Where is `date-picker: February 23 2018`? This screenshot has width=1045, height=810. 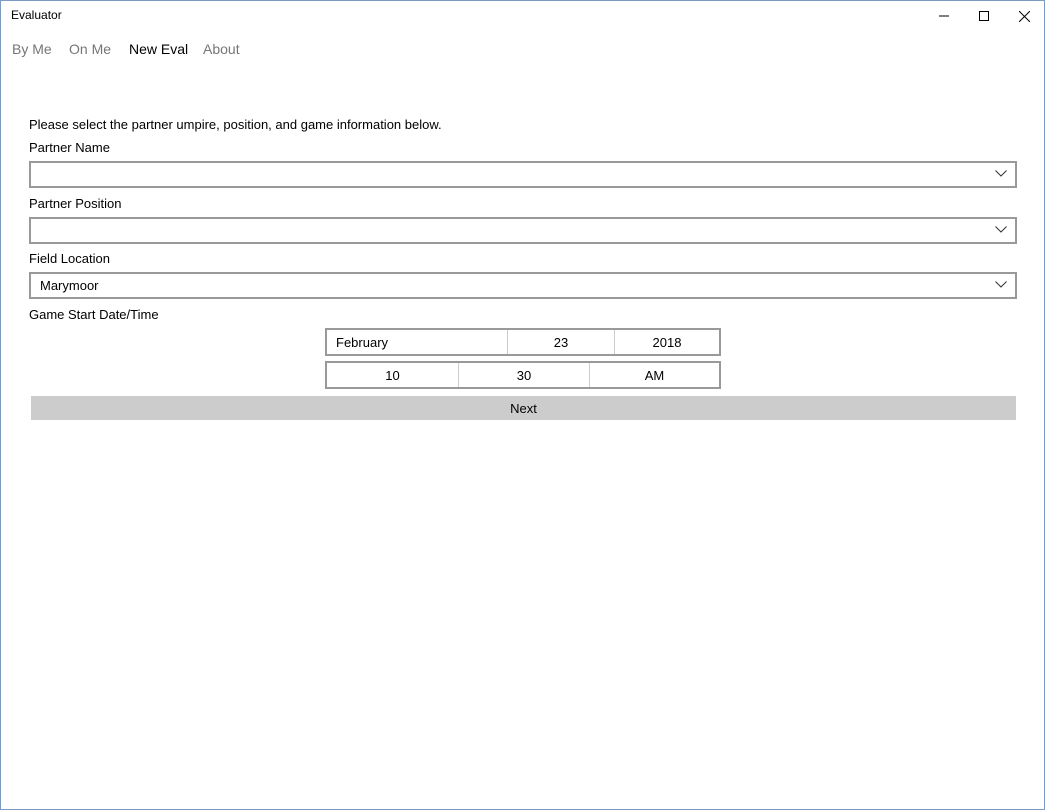 date-picker: February 23 2018 is located at coordinates (523, 342).